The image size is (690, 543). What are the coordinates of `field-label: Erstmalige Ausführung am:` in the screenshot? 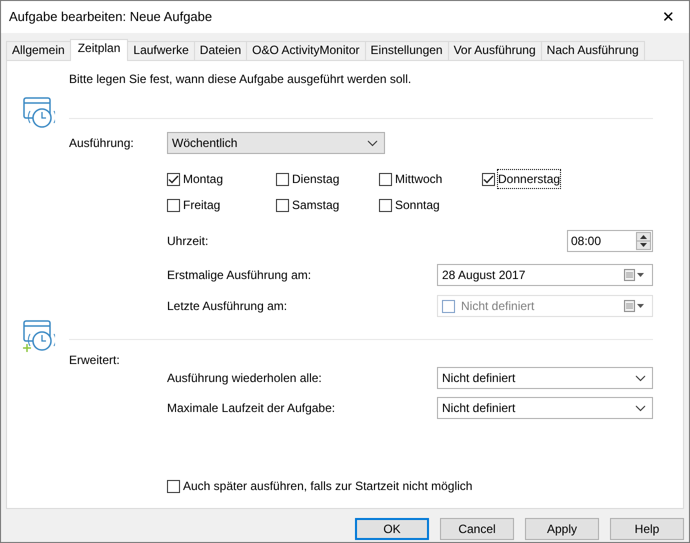 It's located at (239, 275).